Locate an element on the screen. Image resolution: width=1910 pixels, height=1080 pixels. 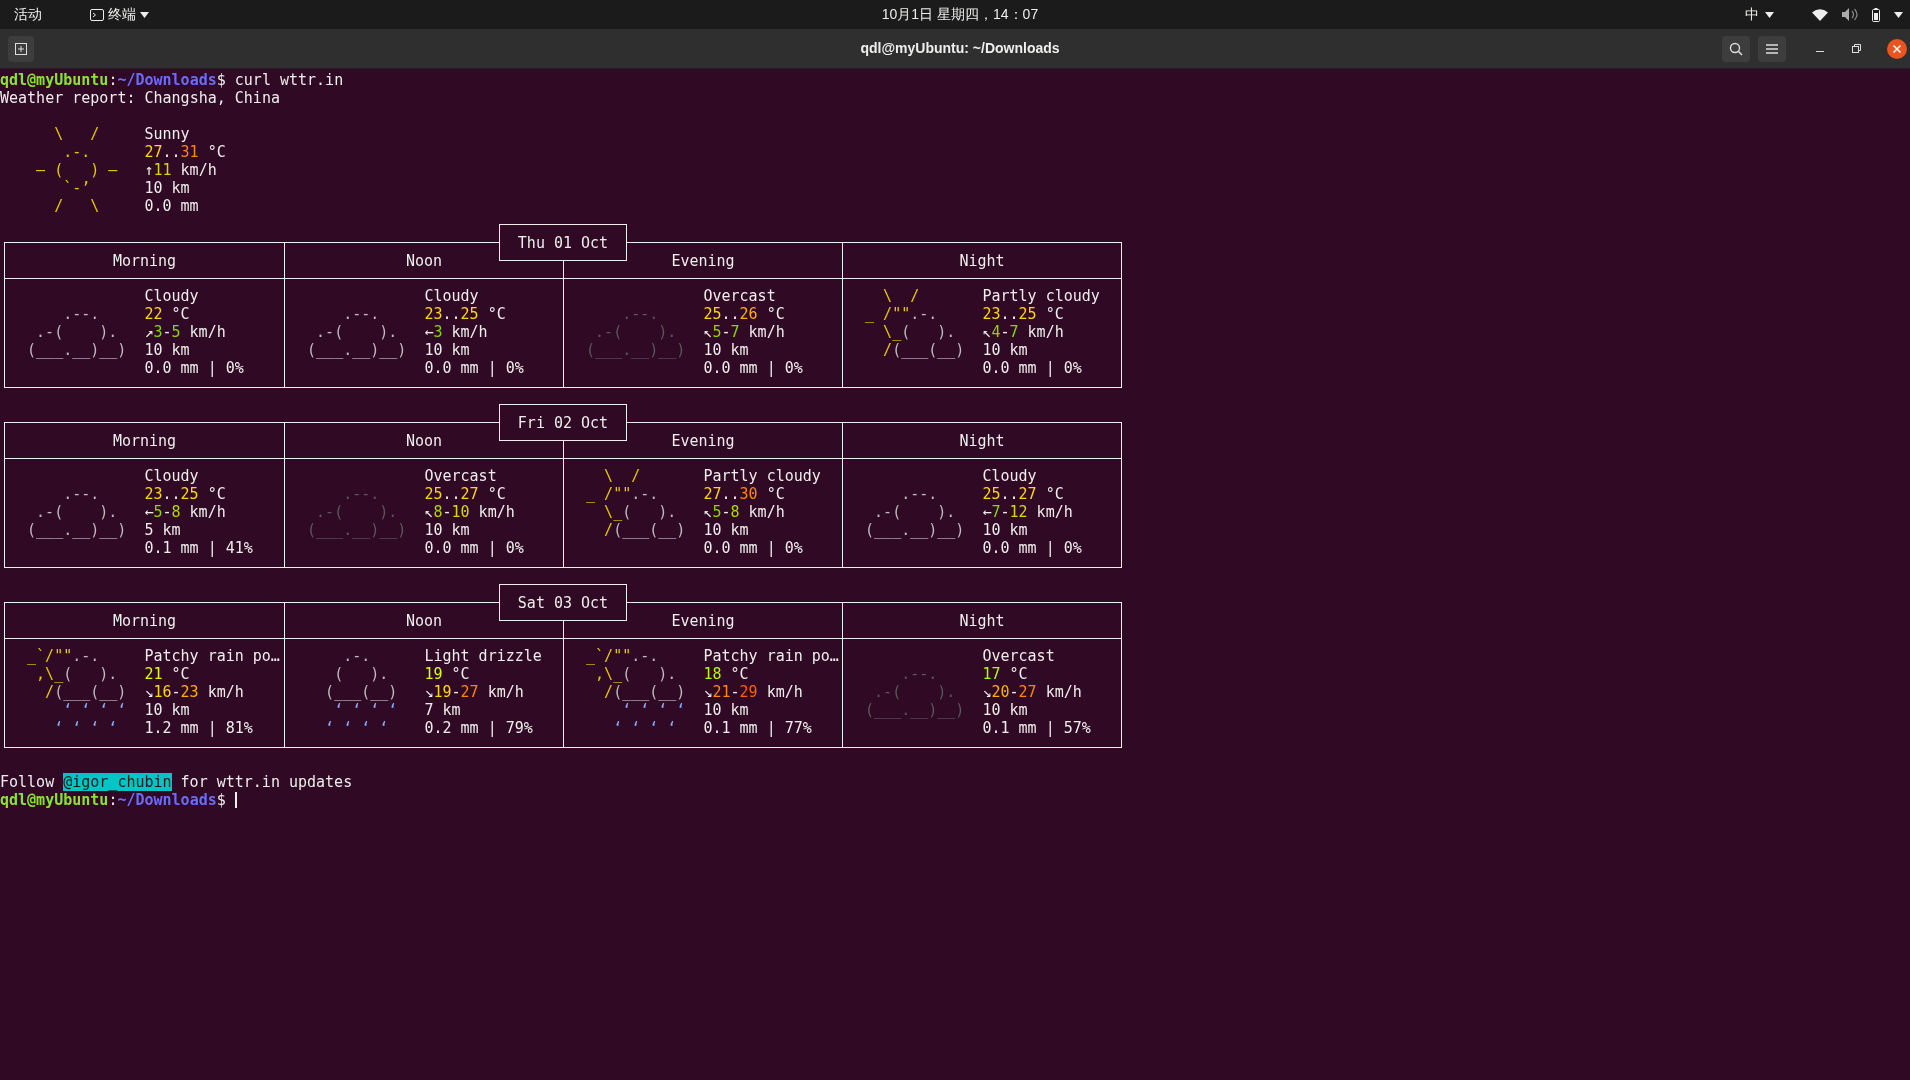
battery-icon is located at coordinates (1876, 14).